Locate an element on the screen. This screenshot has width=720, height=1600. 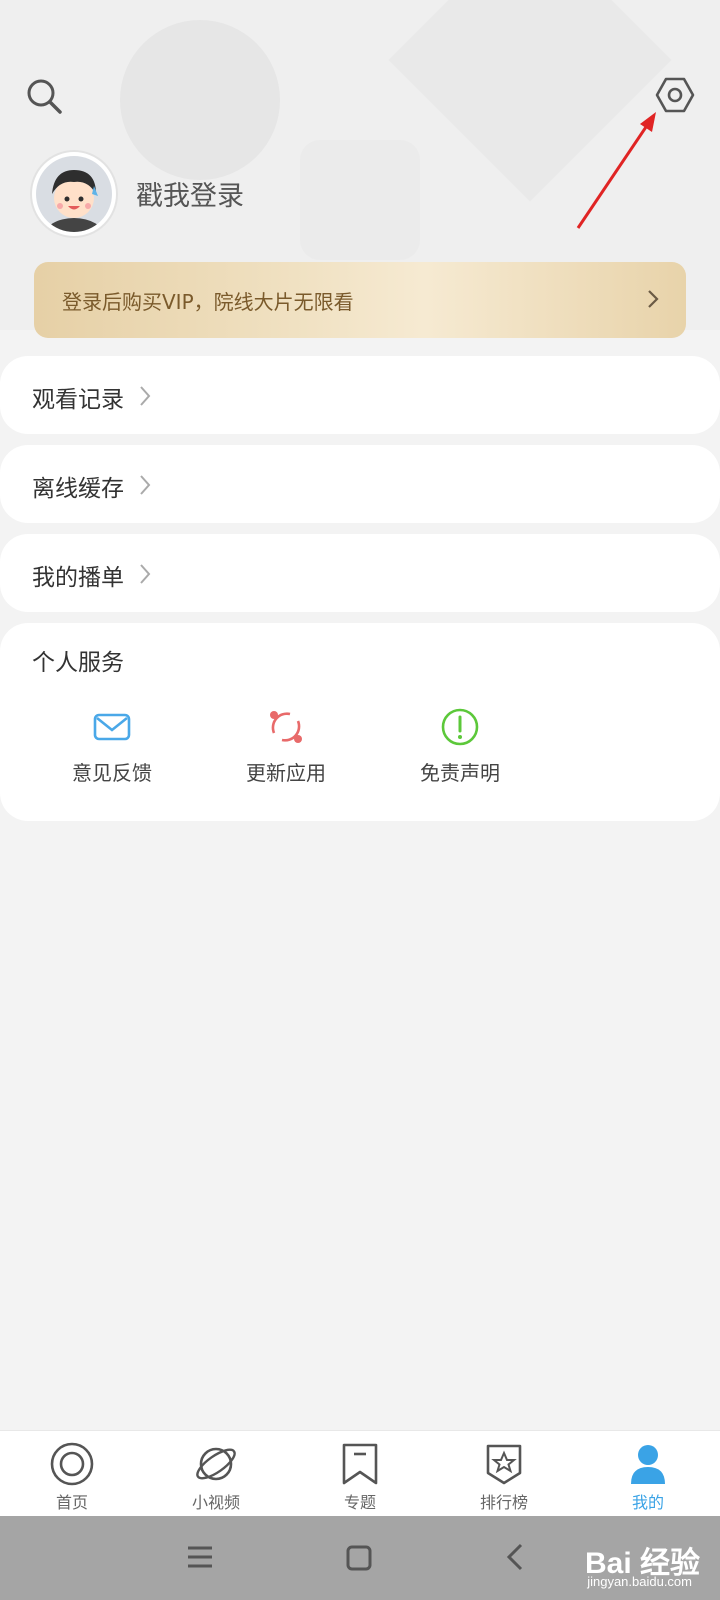
disclaimer-label: 免责声明 is located at coordinates (460, 773).